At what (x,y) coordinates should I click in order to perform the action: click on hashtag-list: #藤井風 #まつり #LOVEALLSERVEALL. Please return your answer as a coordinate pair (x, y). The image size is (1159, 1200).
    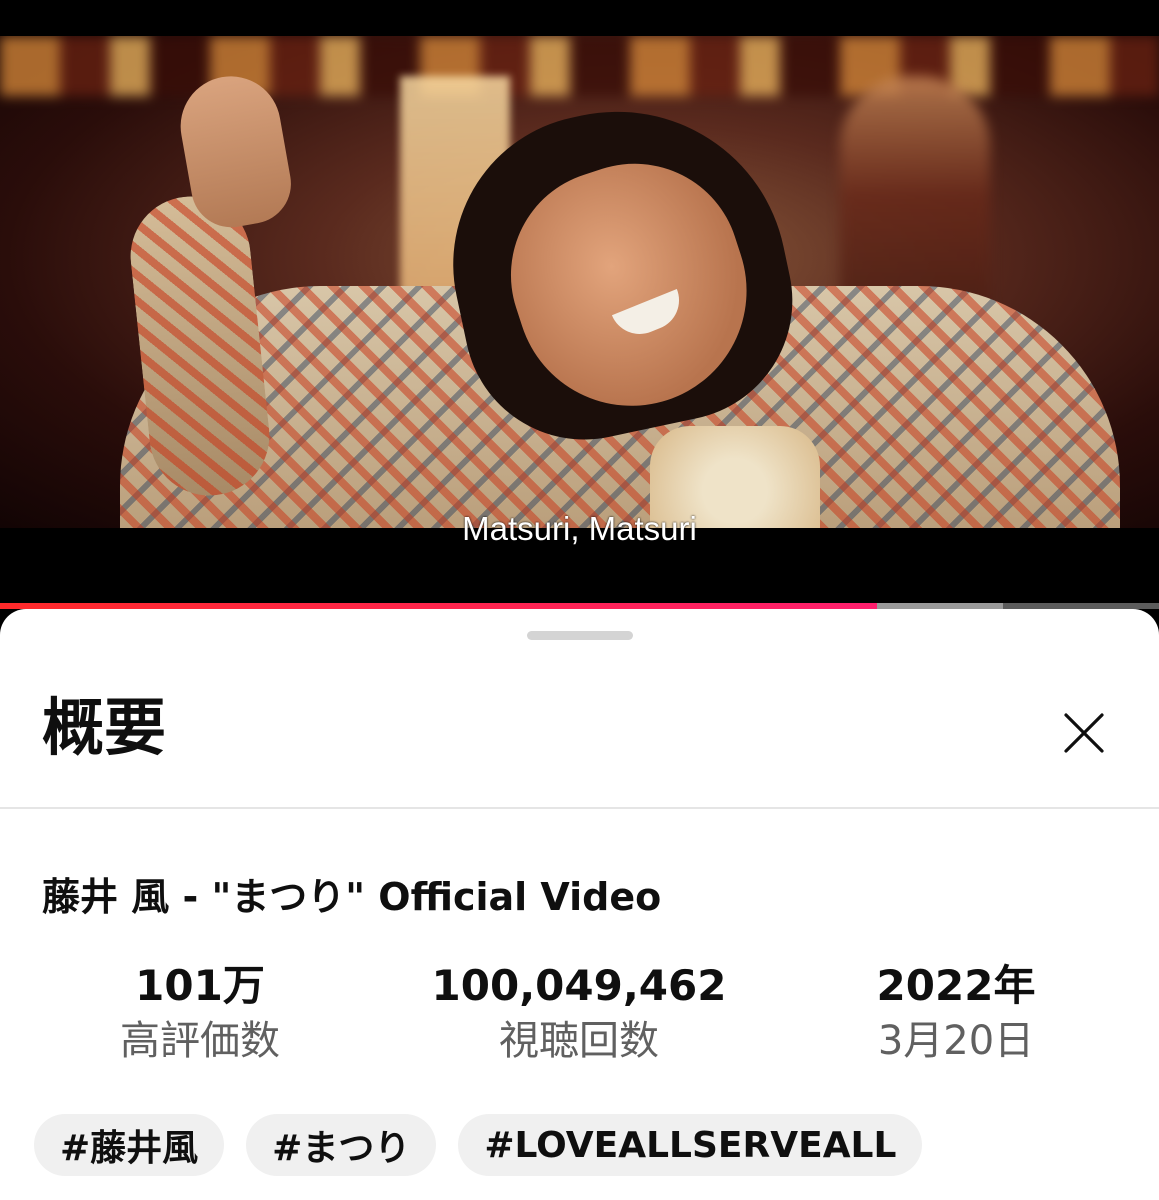
    Looking at the image, I should click on (478, 1145).